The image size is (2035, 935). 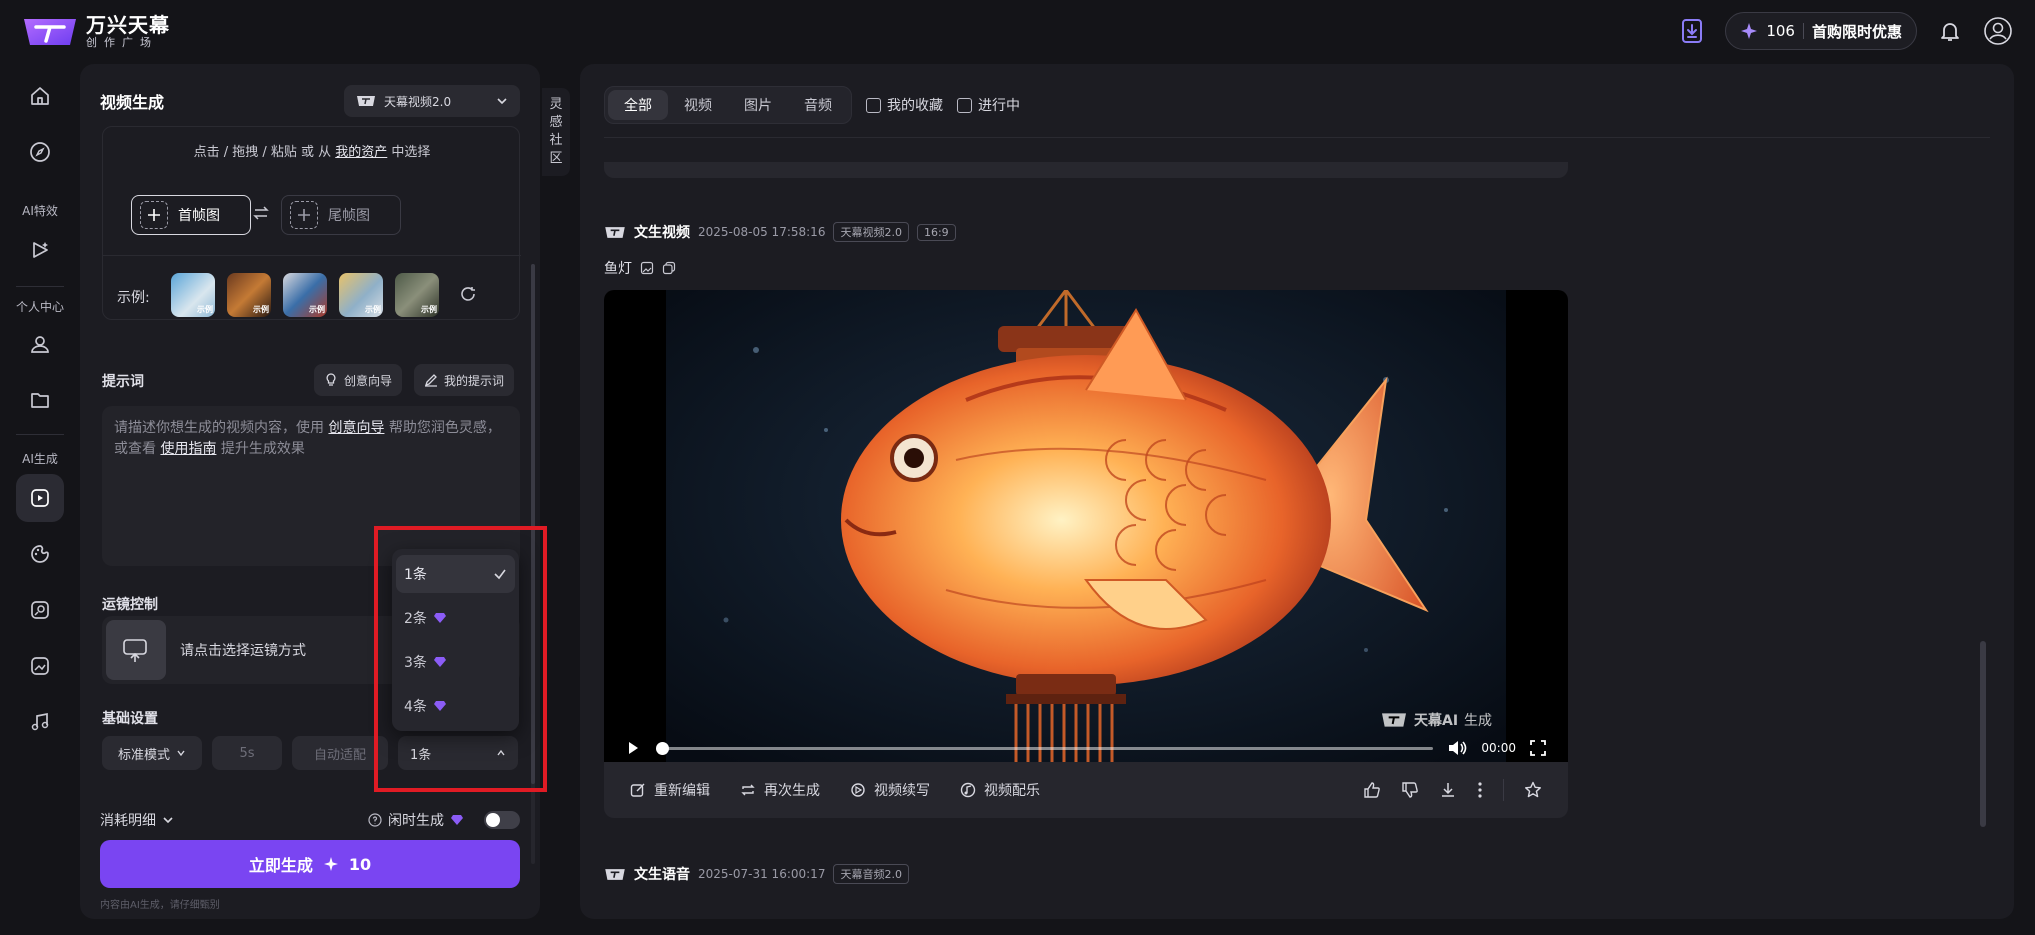 I want to click on rail-section-ai-effects: AI特效, so click(x=40, y=211).